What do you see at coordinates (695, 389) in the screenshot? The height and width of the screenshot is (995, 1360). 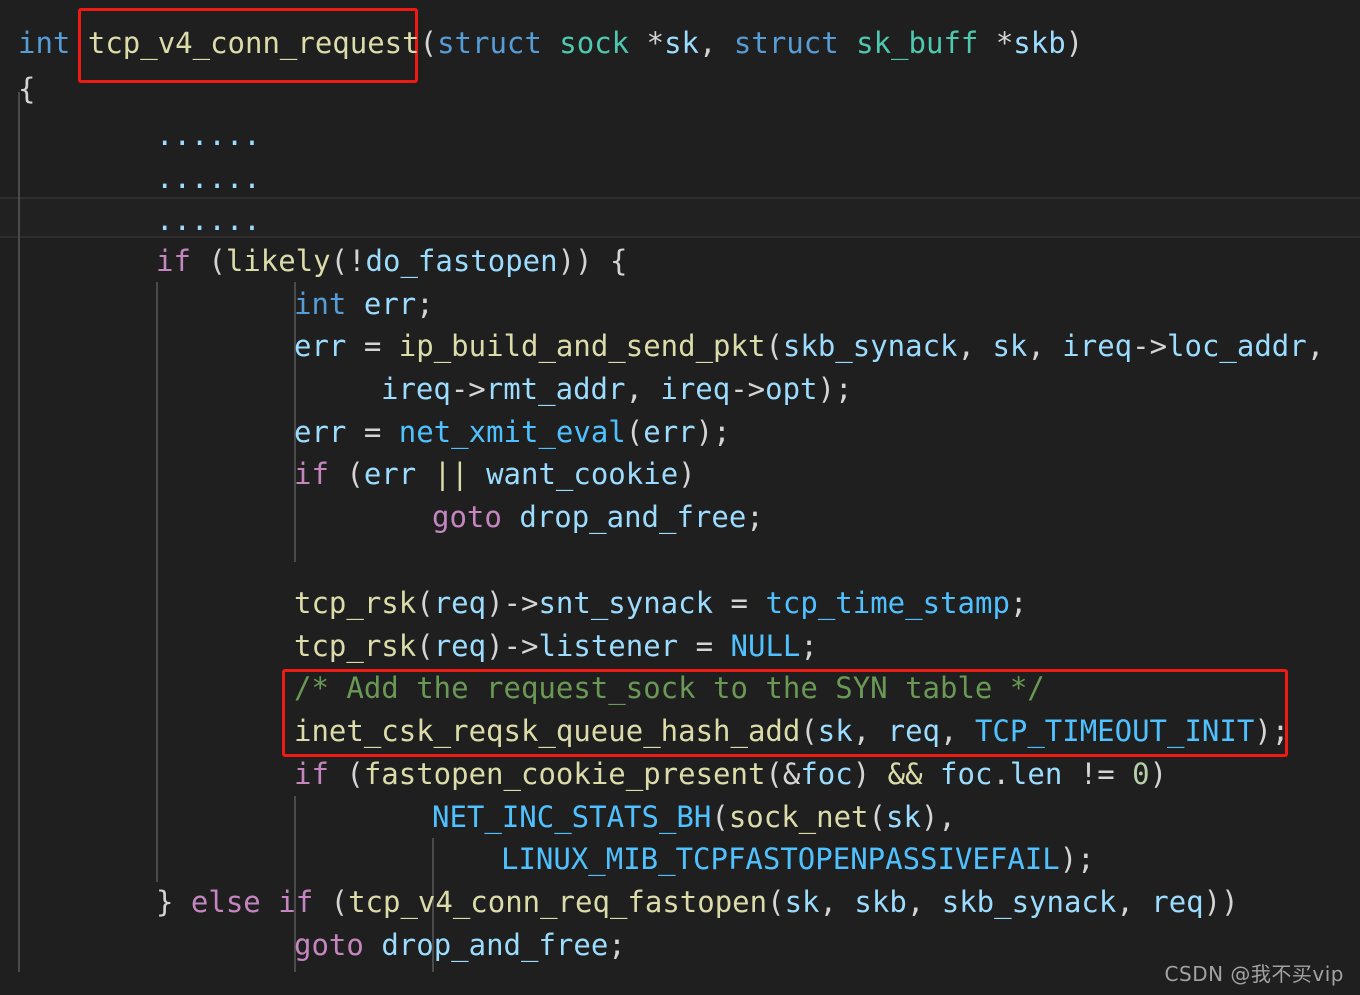 I see `code-token: ireq` at bounding box center [695, 389].